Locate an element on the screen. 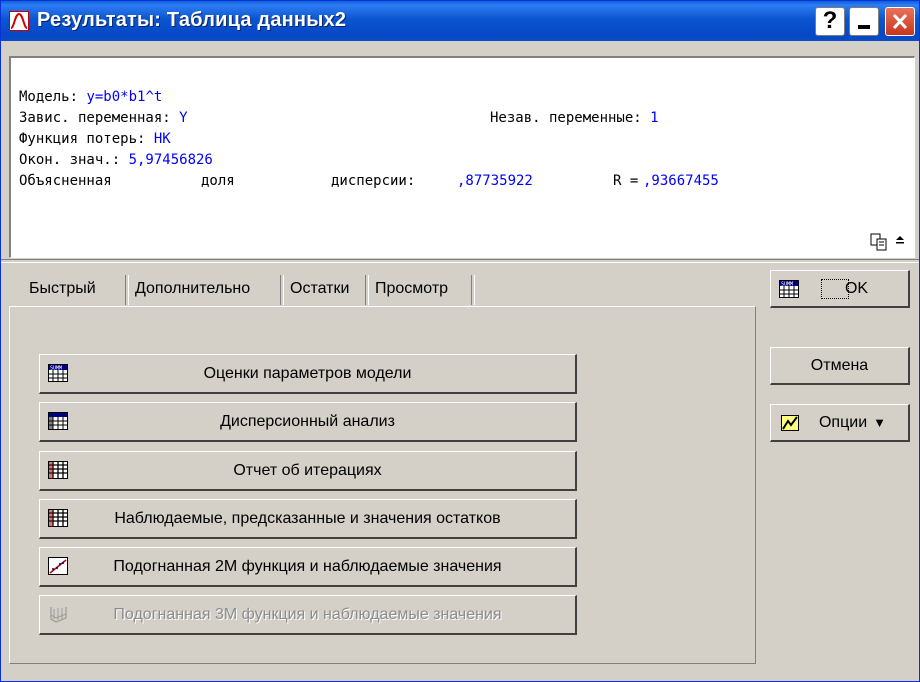 The image size is (920, 682). ok-button: SUMM OK is located at coordinates (840, 289).